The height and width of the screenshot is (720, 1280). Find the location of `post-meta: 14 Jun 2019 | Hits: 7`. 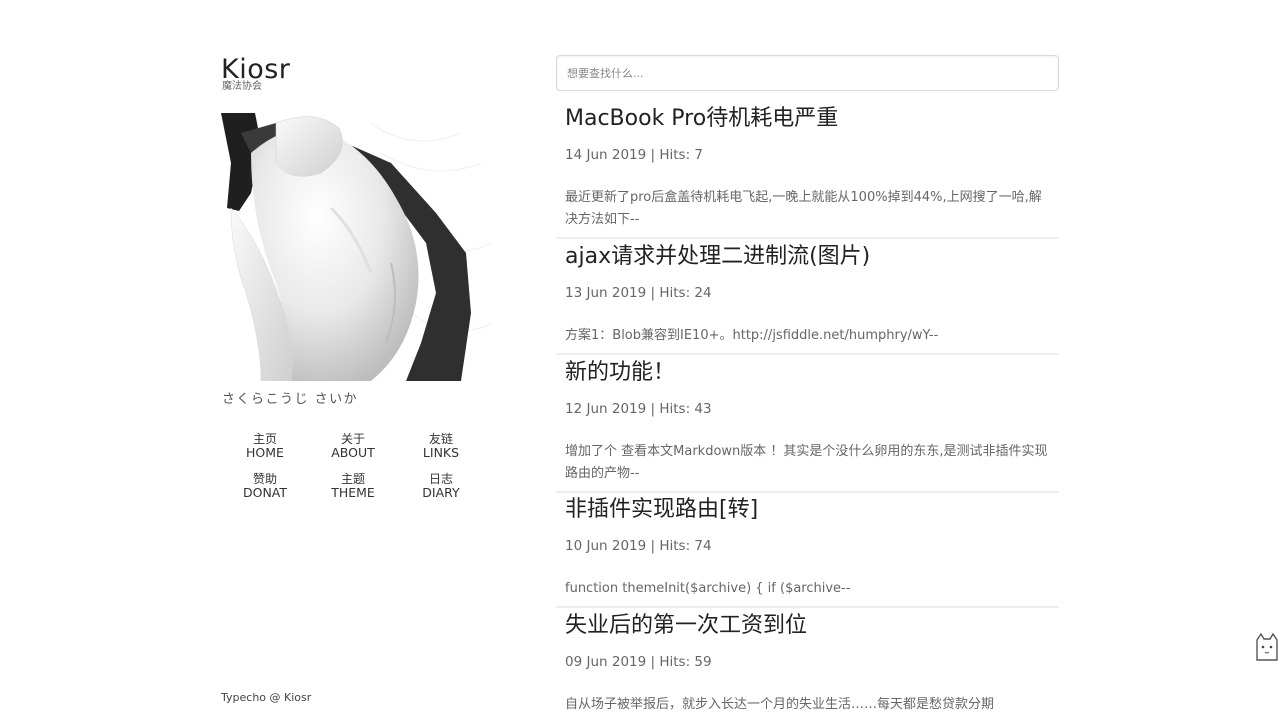

post-meta: 14 Jun 2019 | Hits: 7 is located at coordinates (634, 155).